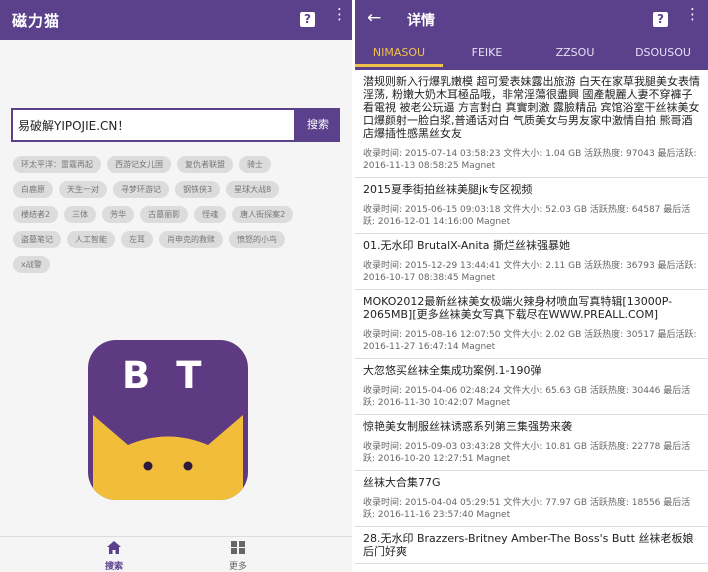 The height and width of the screenshot is (572, 708). Describe the element at coordinates (452, 370) in the screenshot. I see `result-title: 大忽悠买丝袜全集成功案例.1-190弹` at that location.